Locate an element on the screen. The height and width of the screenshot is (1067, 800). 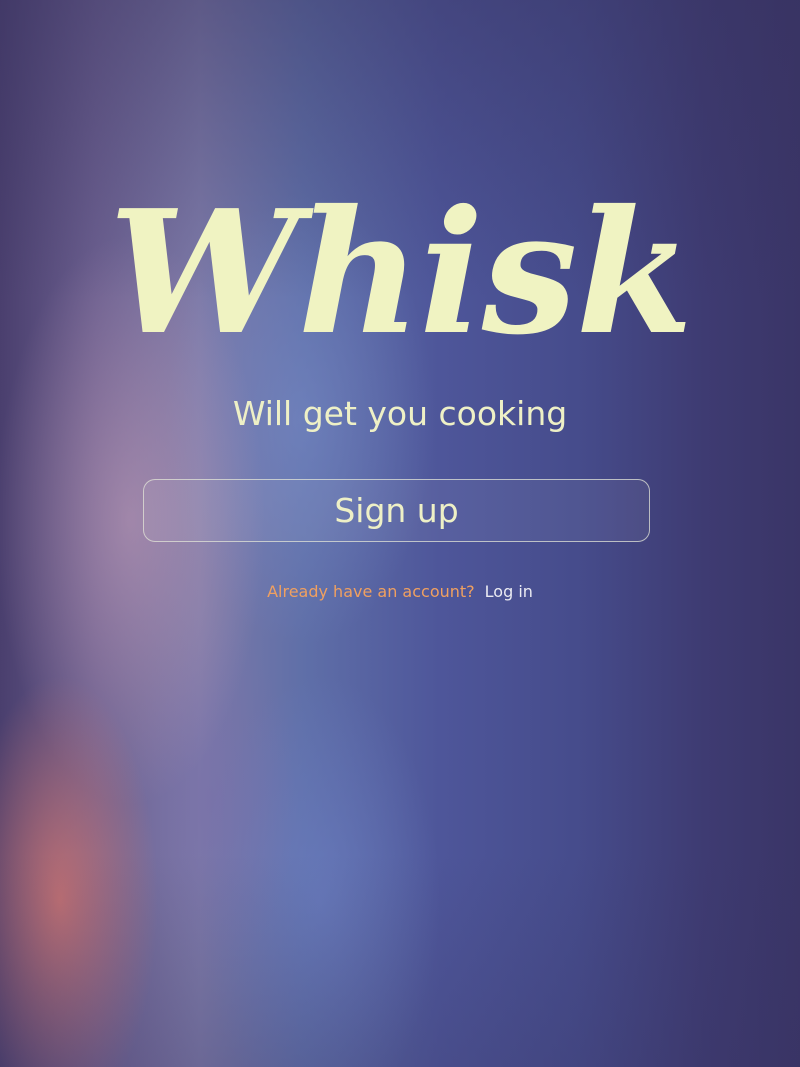
app-logo: Whisk is located at coordinates (401, 273).